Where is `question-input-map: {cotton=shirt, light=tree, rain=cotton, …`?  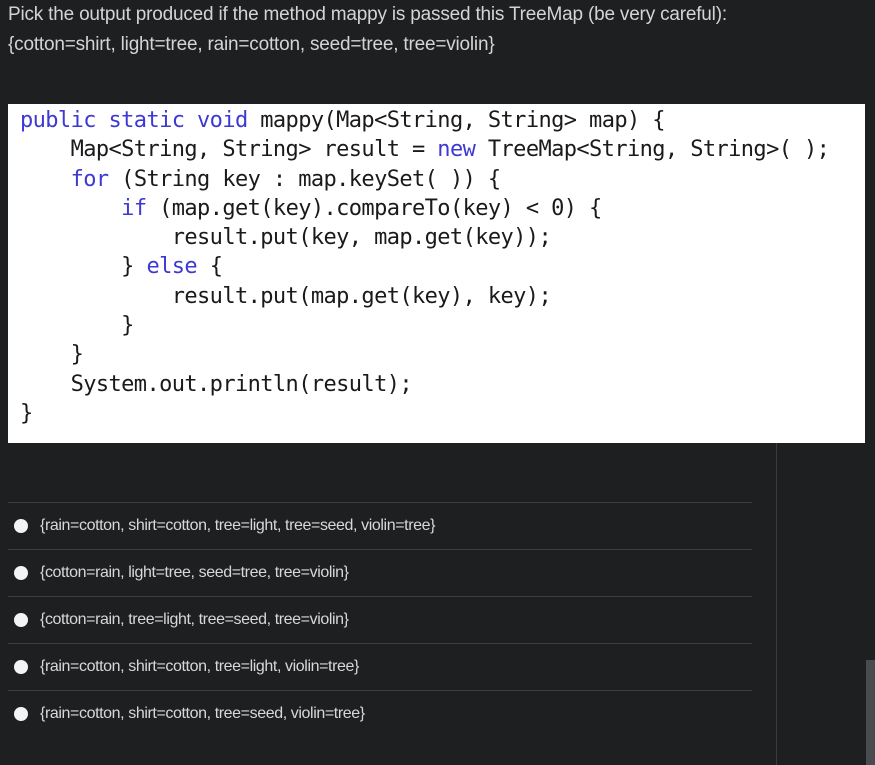
question-input-map: {cotton=shirt, light=tree, rain=cotton, … is located at coordinates (251, 44).